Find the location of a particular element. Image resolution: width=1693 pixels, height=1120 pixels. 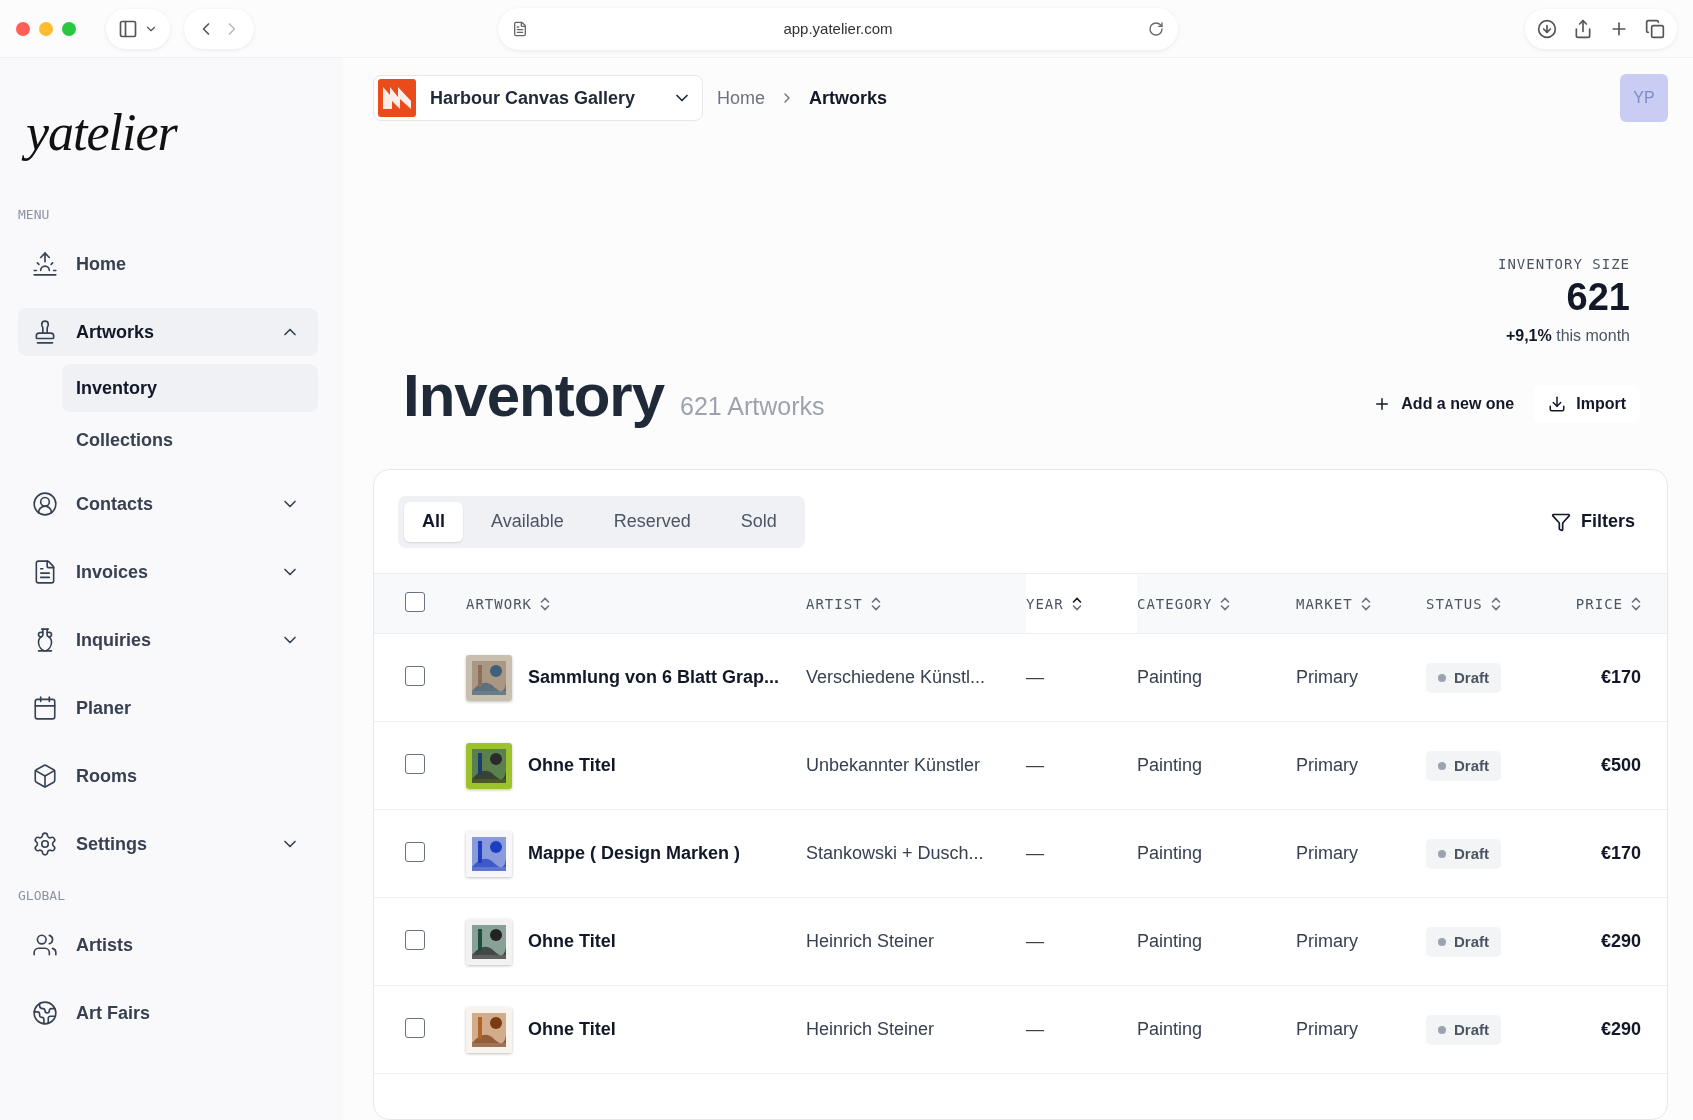

filter-icon is located at coordinates (1560, 521).